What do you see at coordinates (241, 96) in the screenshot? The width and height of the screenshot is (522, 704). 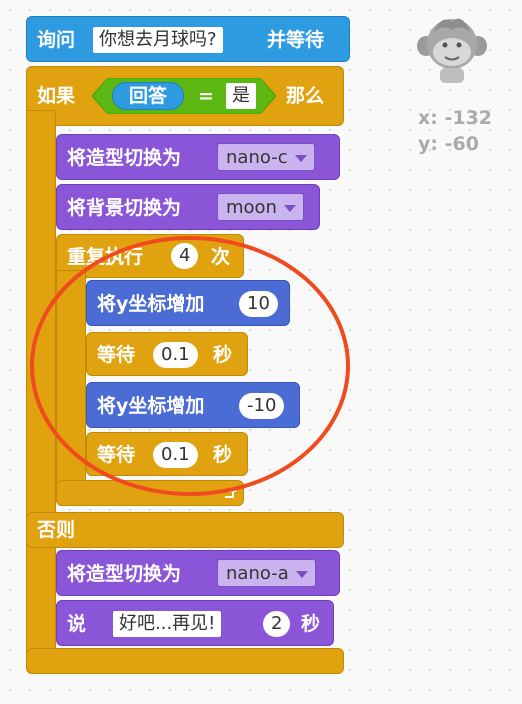 I see `equals-value-input: 是` at bounding box center [241, 96].